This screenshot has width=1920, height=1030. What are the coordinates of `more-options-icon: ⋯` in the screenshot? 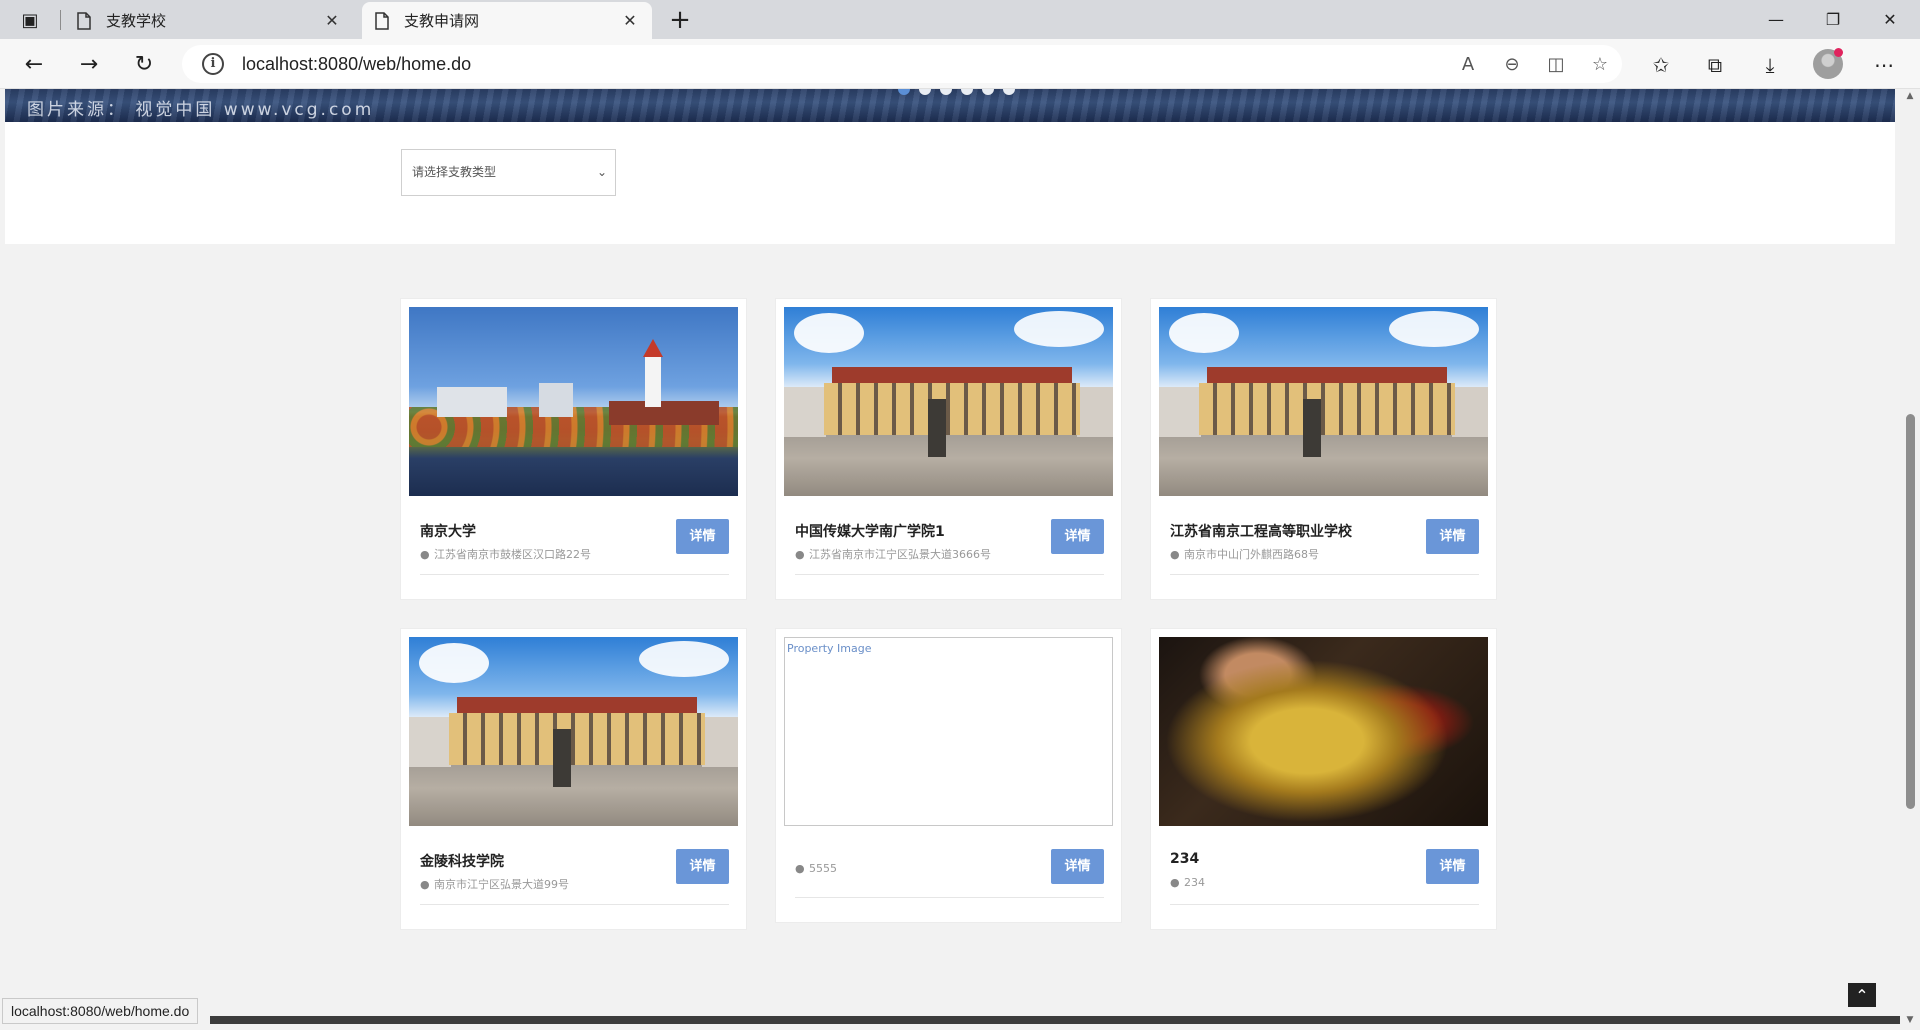 It's located at (1884, 65).